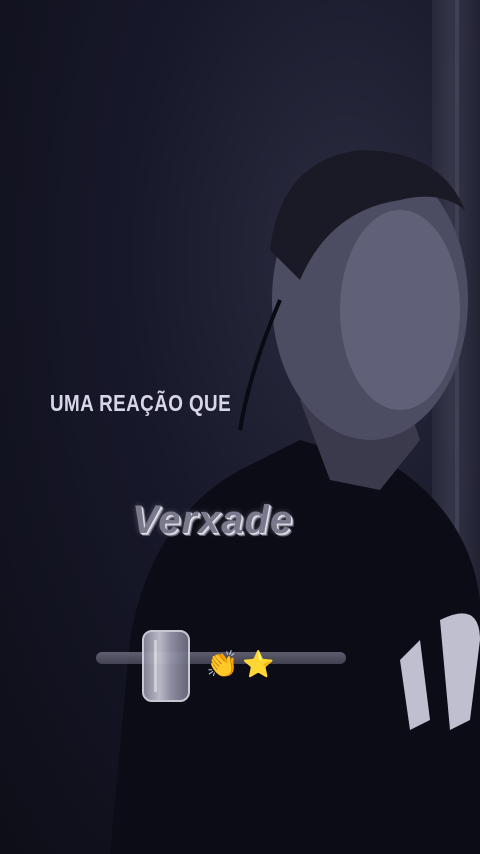 The width and height of the screenshot is (480, 854). Describe the element at coordinates (141, 403) in the screenshot. I see `subtitle-caption: UMA REAÇÃO QUE` at that location.